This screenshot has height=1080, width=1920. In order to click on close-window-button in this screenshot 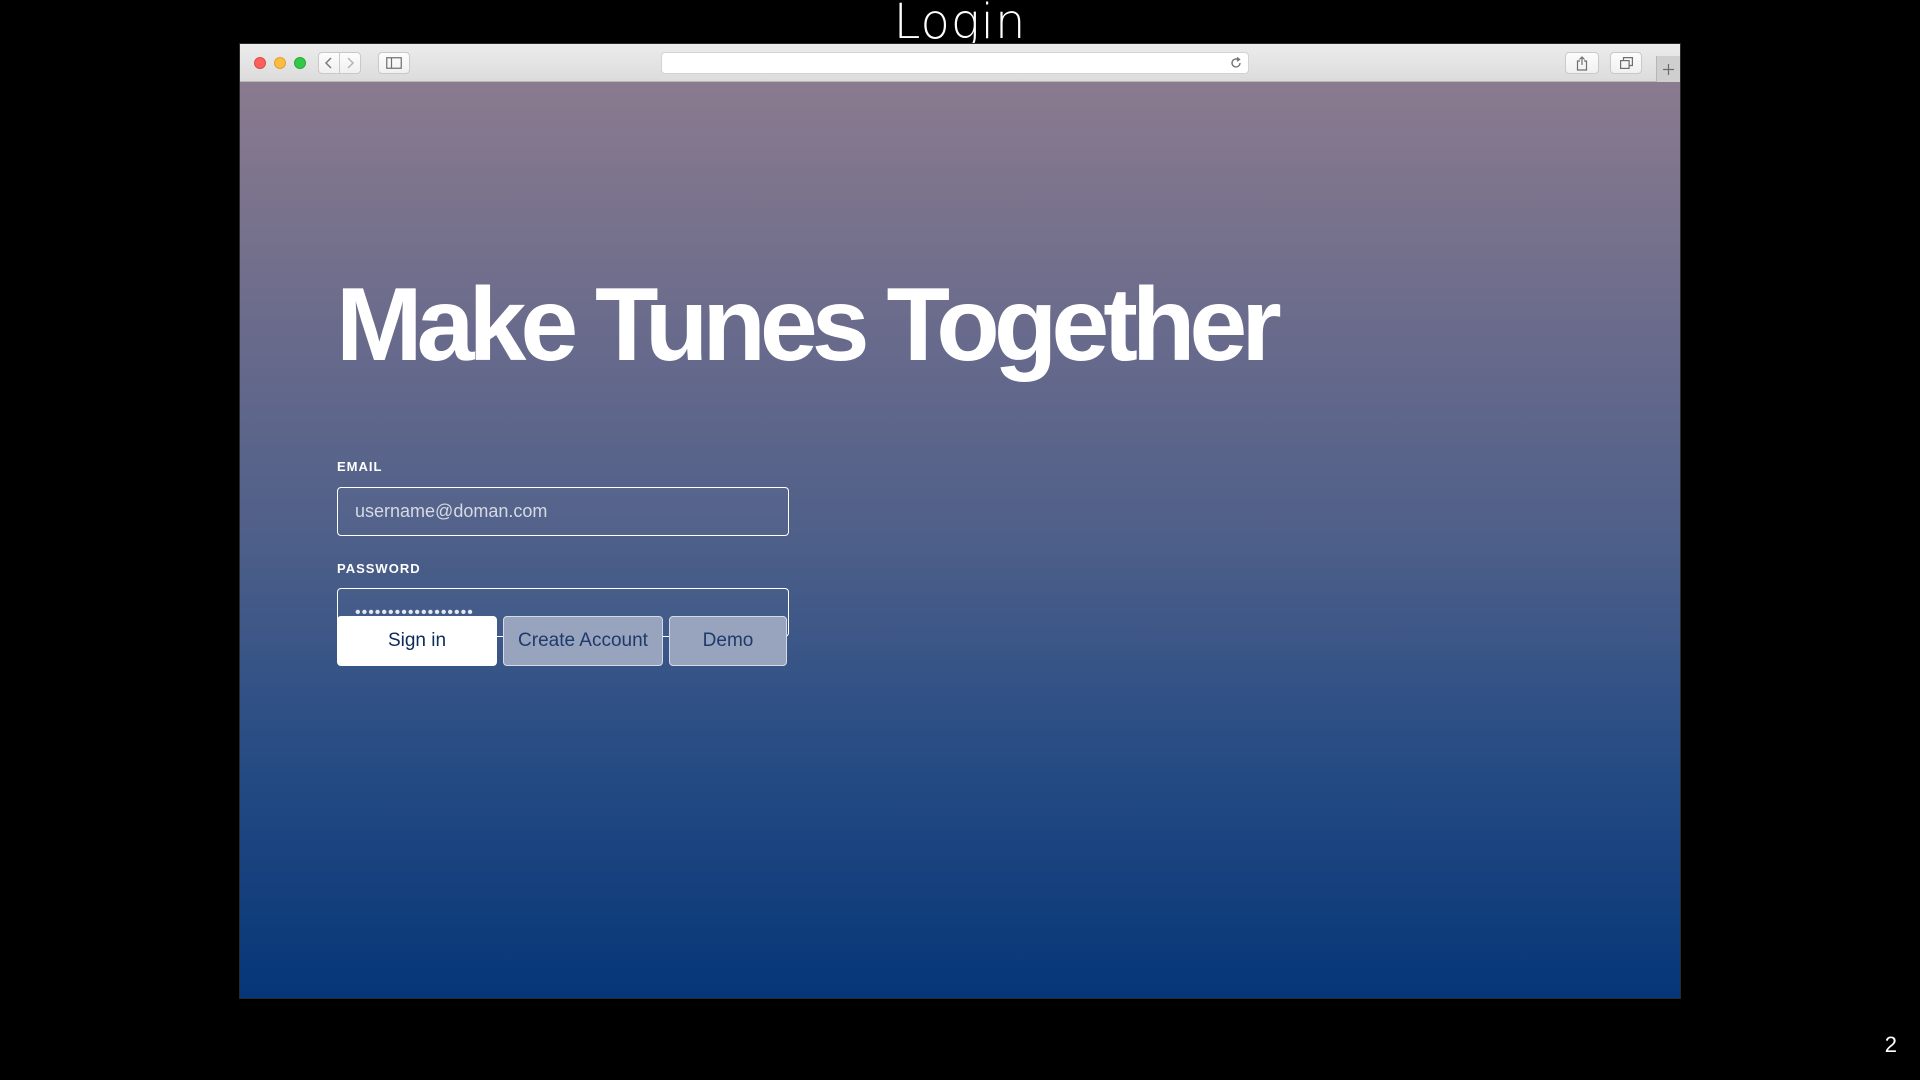, I will do `click(260, 63)`.